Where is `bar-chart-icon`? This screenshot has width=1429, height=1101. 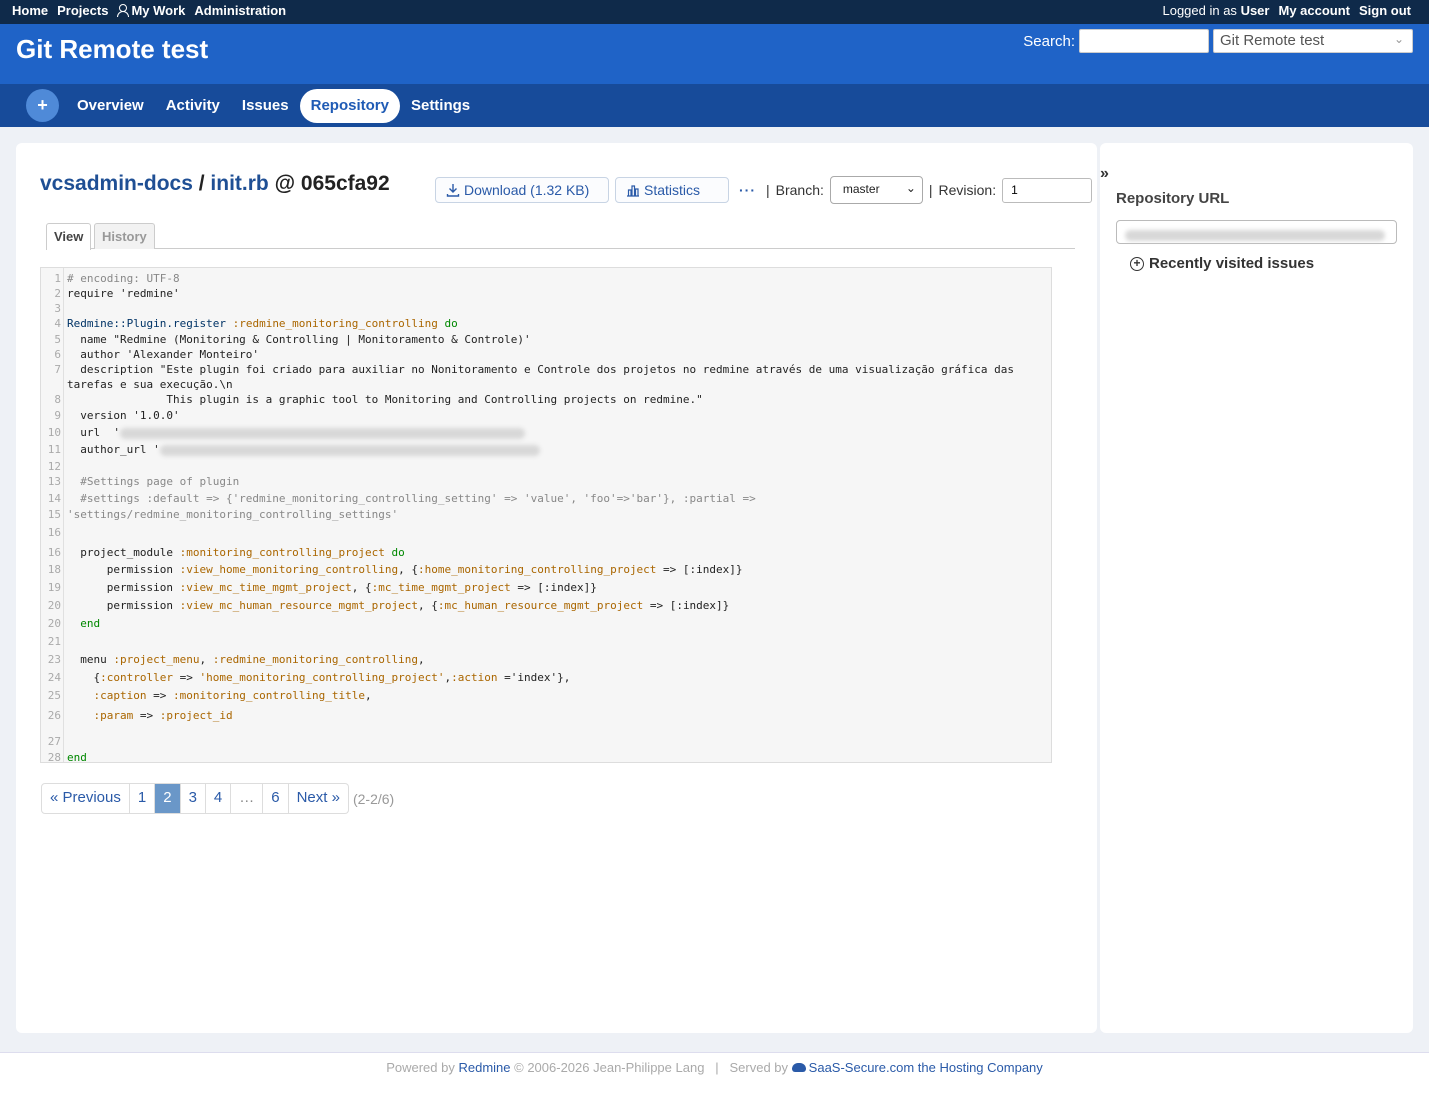 bar-chart-icon is located at coordinates (633, 191).